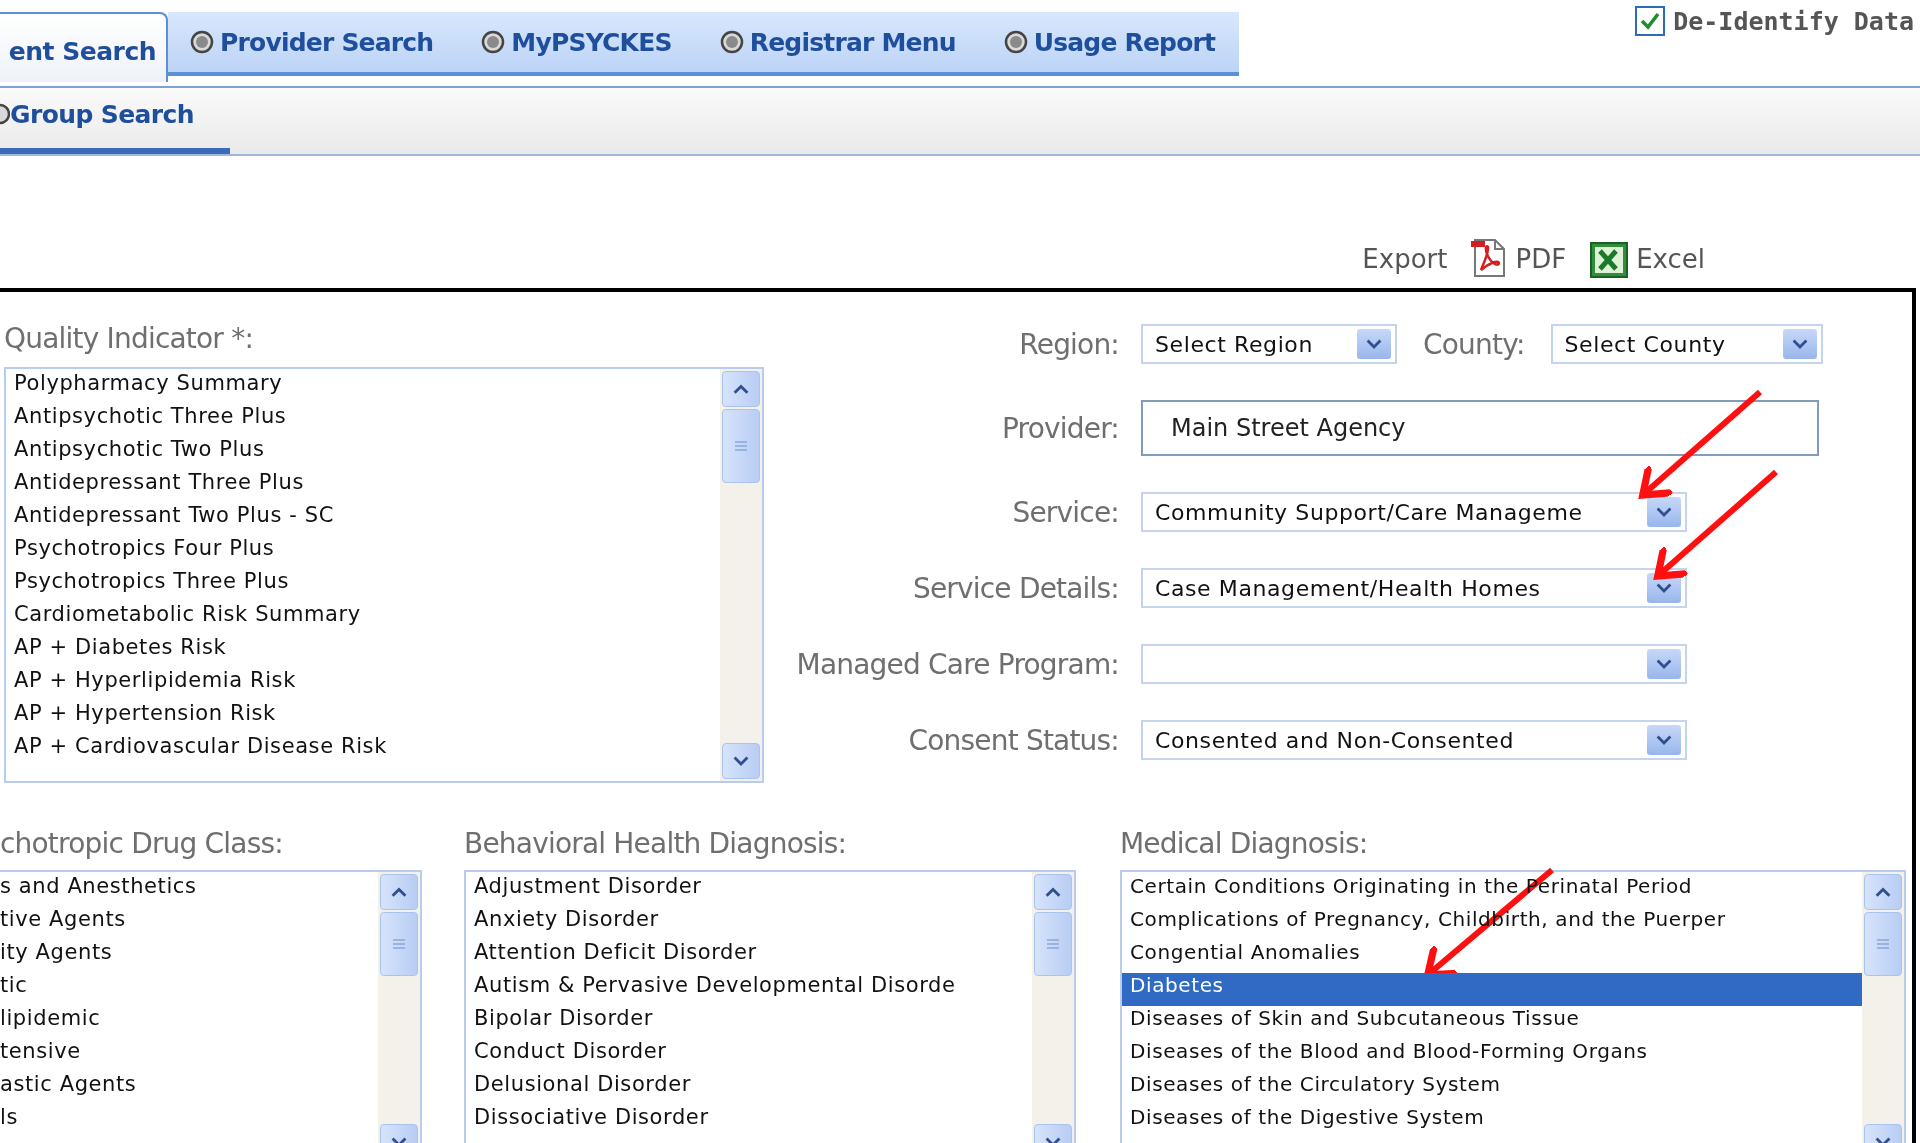 The image size is (1920, 1143). Describe the element at coordinates (1492, 1088) in the screenshot. I see `list-item: Diseases of the Circulatory System` at that location.